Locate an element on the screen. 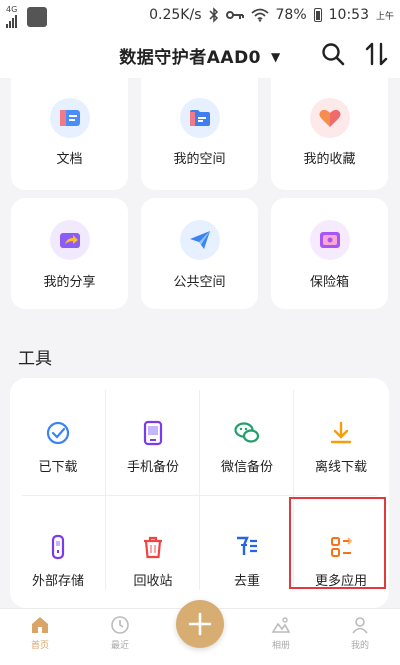 The image size is (400, 665). nav-home: 首页 is located at coordinates (40, 633).